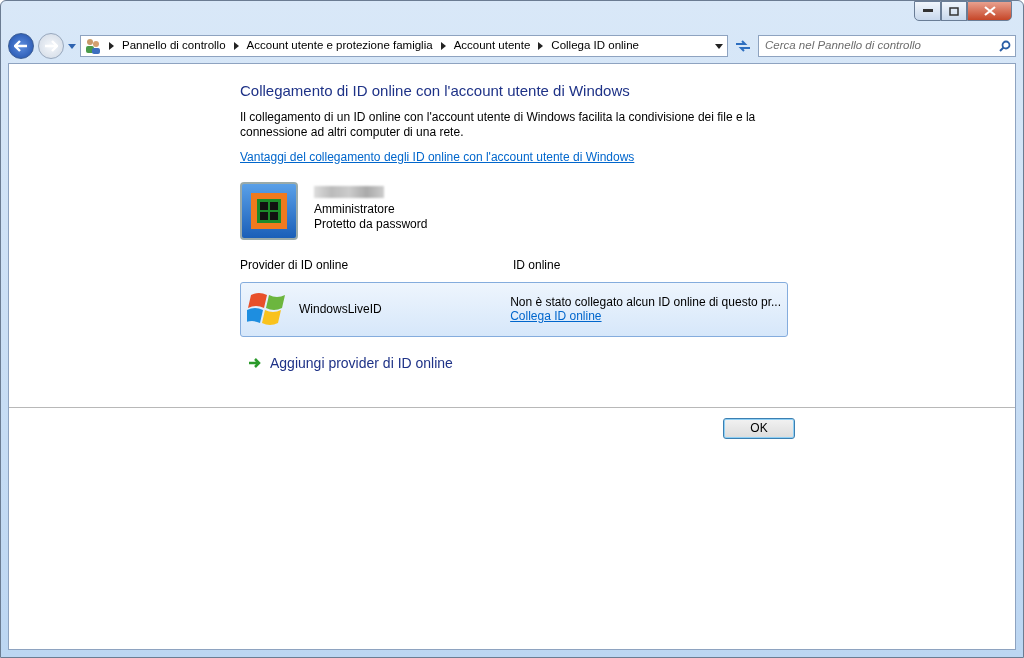  Describe the element at coordinates (93, 46) in the screenshot. I see `users-icon` at that location.